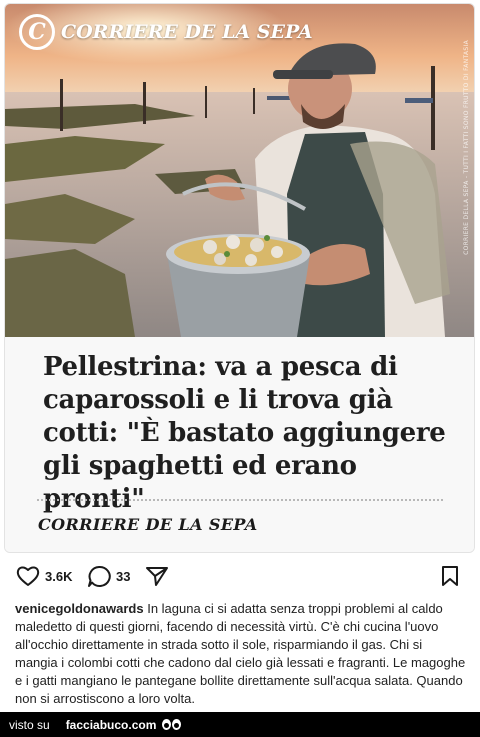 The width and height of the screenshot is (480, 737). Describe the element at coordinates (240, 724) in the screenshot. I see `source-bar: visto su facciabuco.com` at that location.